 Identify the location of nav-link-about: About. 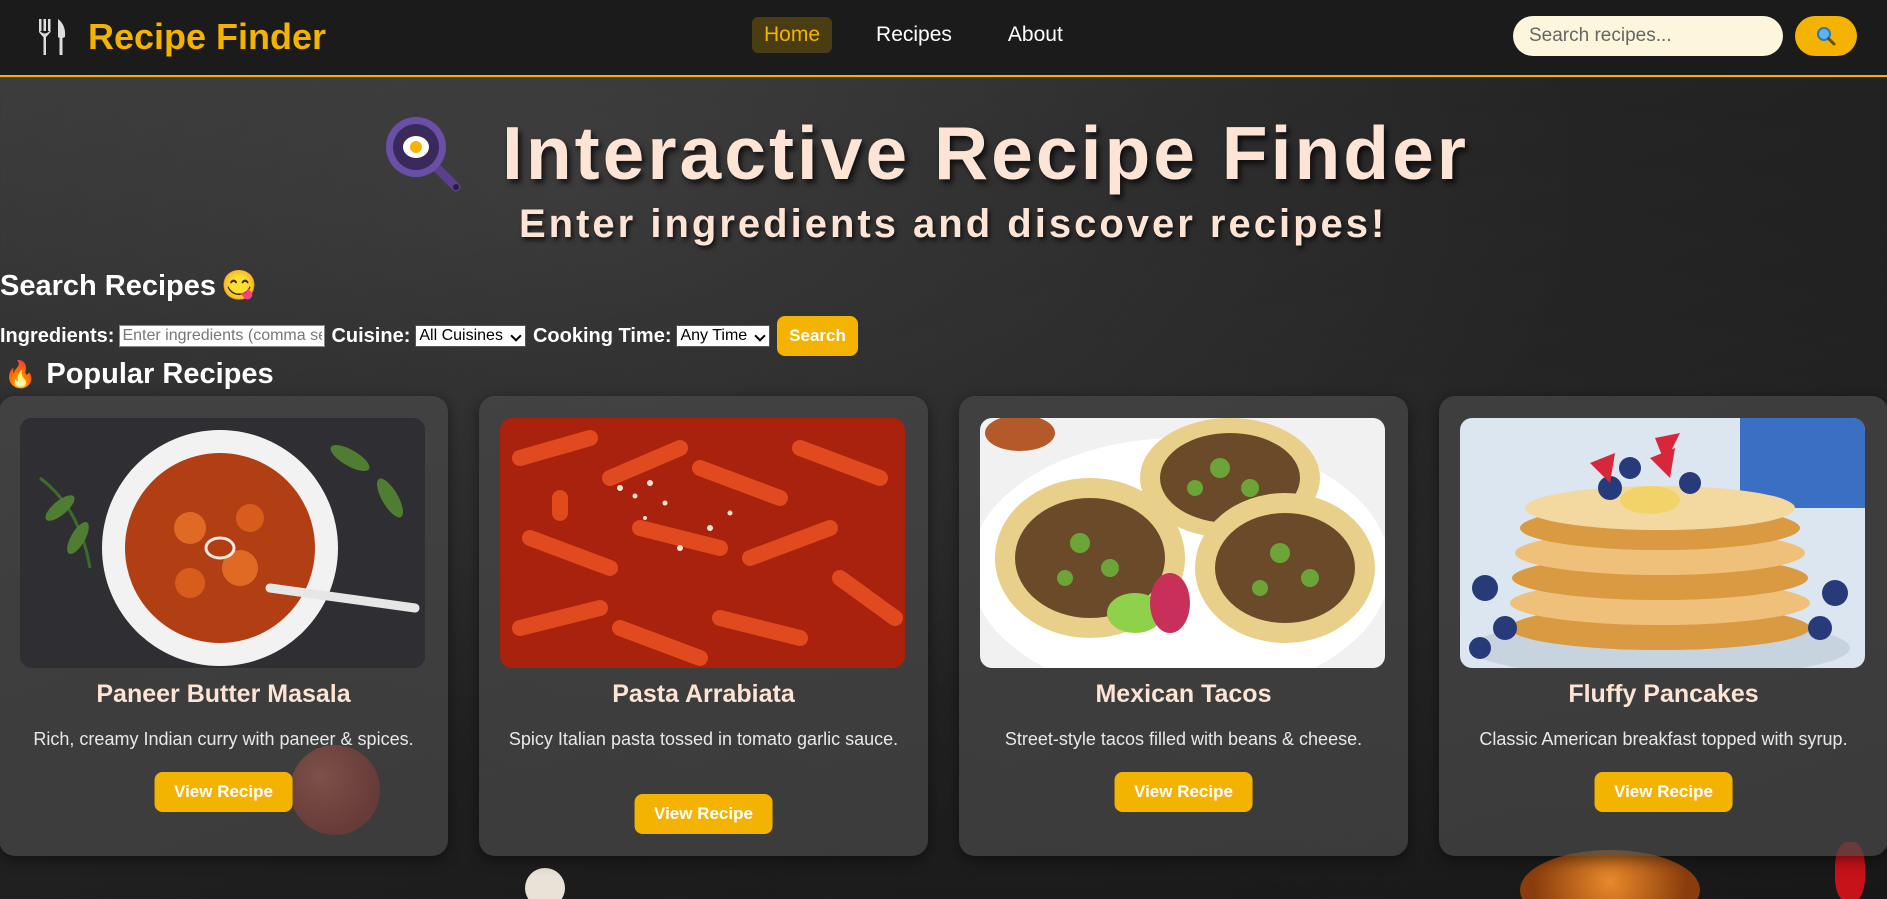
(1035, 35).